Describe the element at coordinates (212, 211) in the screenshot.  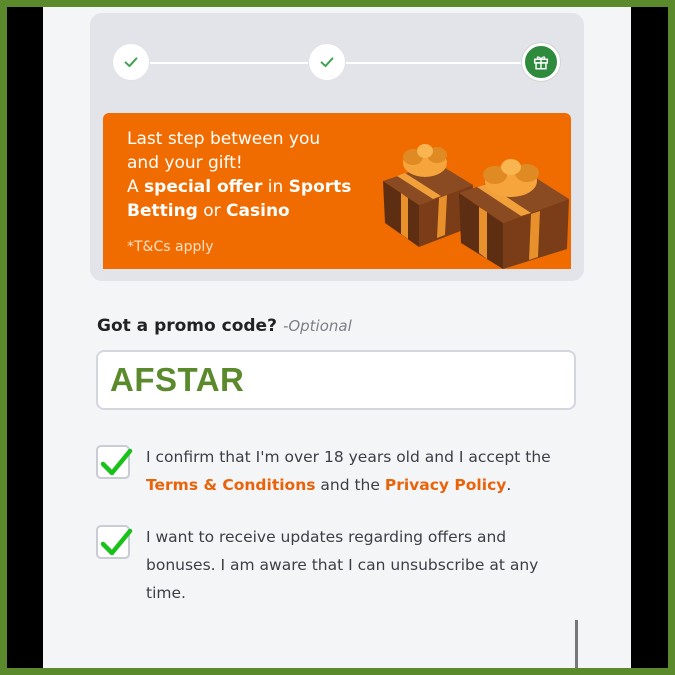
I see `banner-text: or` at that location.